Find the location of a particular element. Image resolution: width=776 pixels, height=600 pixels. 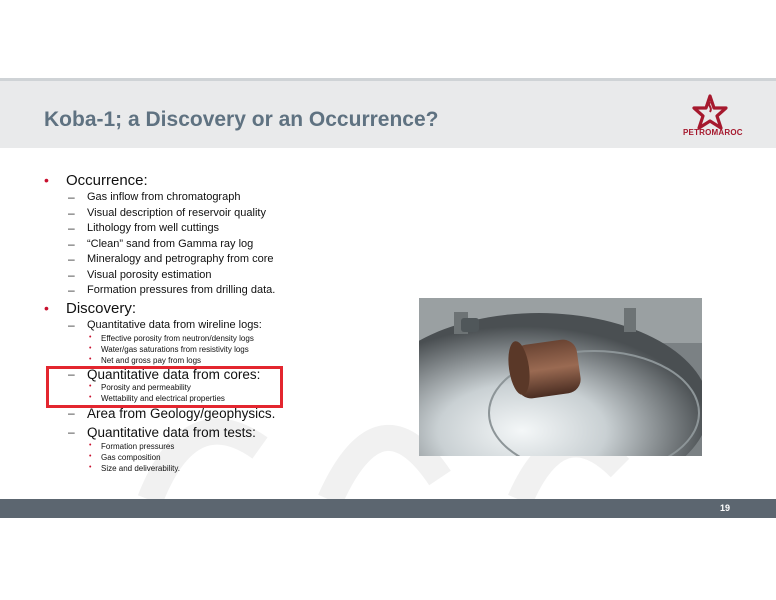

footer-bar is located at coordinates (388, 508).